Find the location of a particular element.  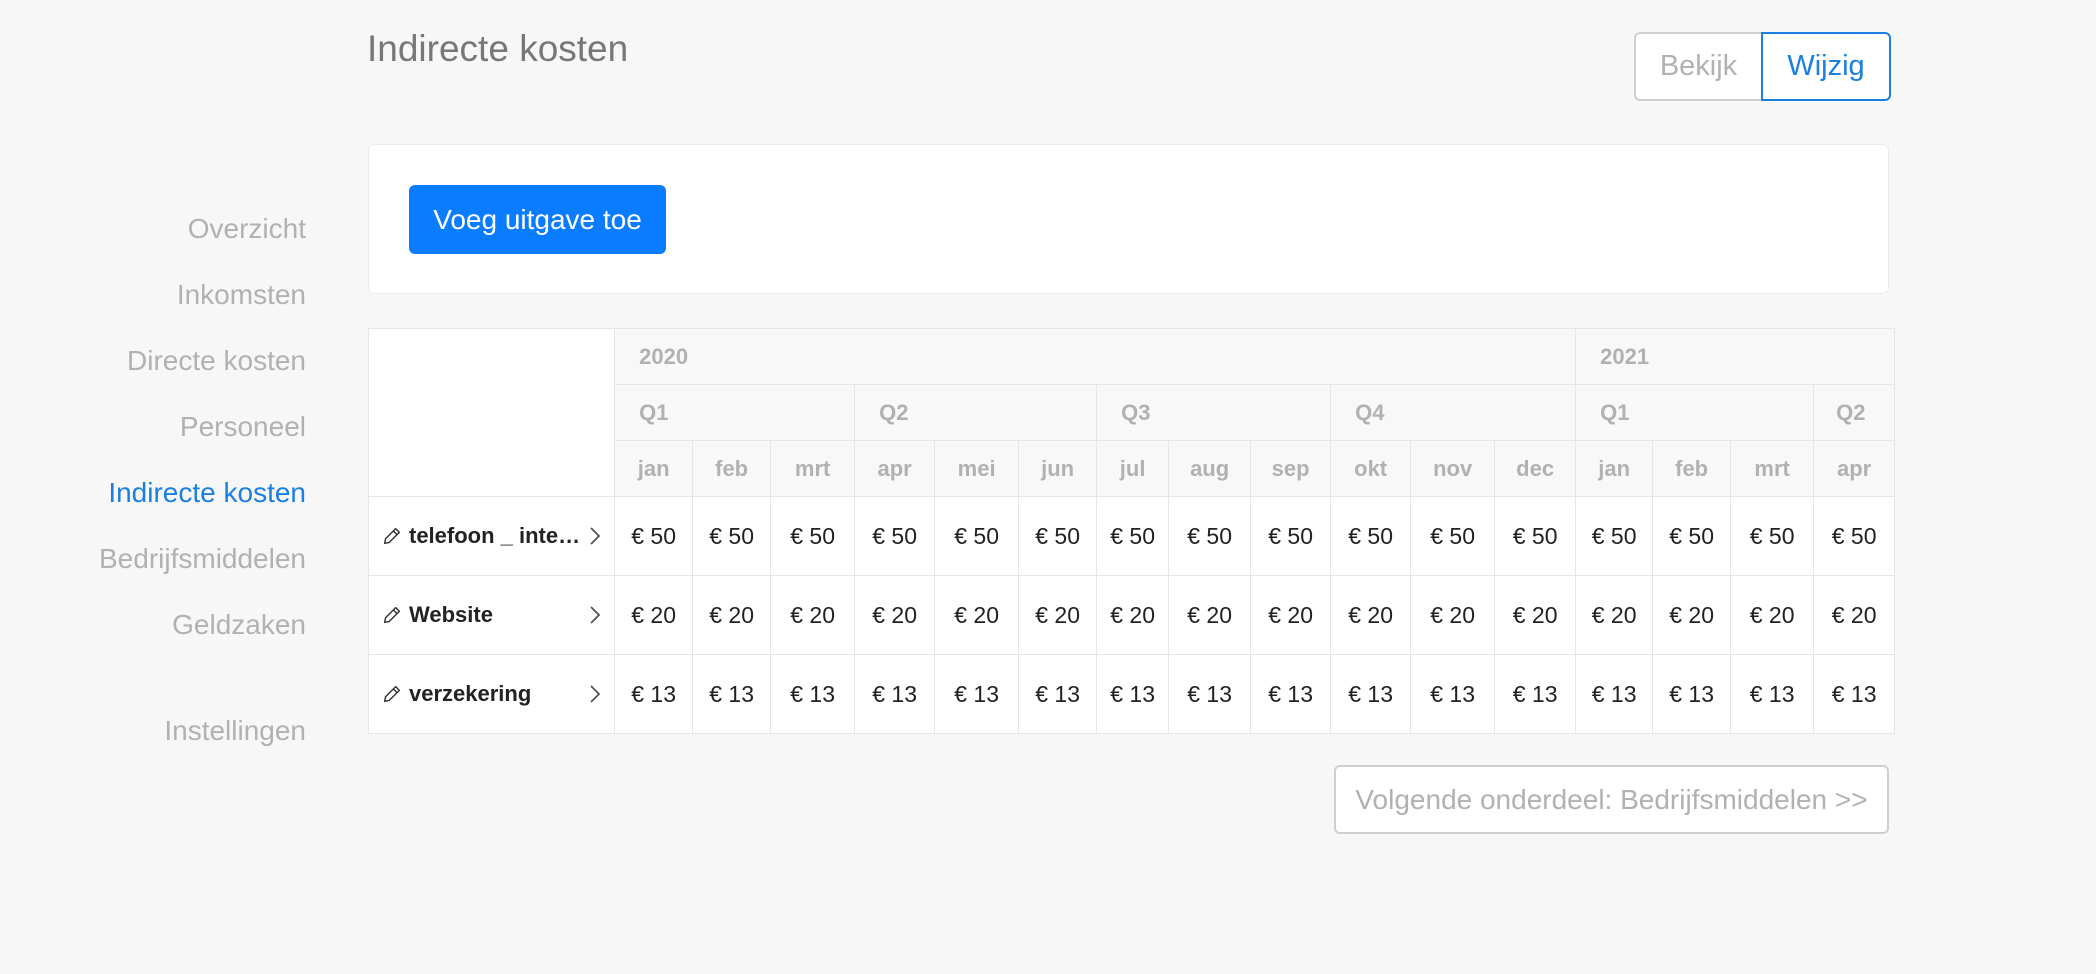

month-header: mei is located at coordinates (977, 468).